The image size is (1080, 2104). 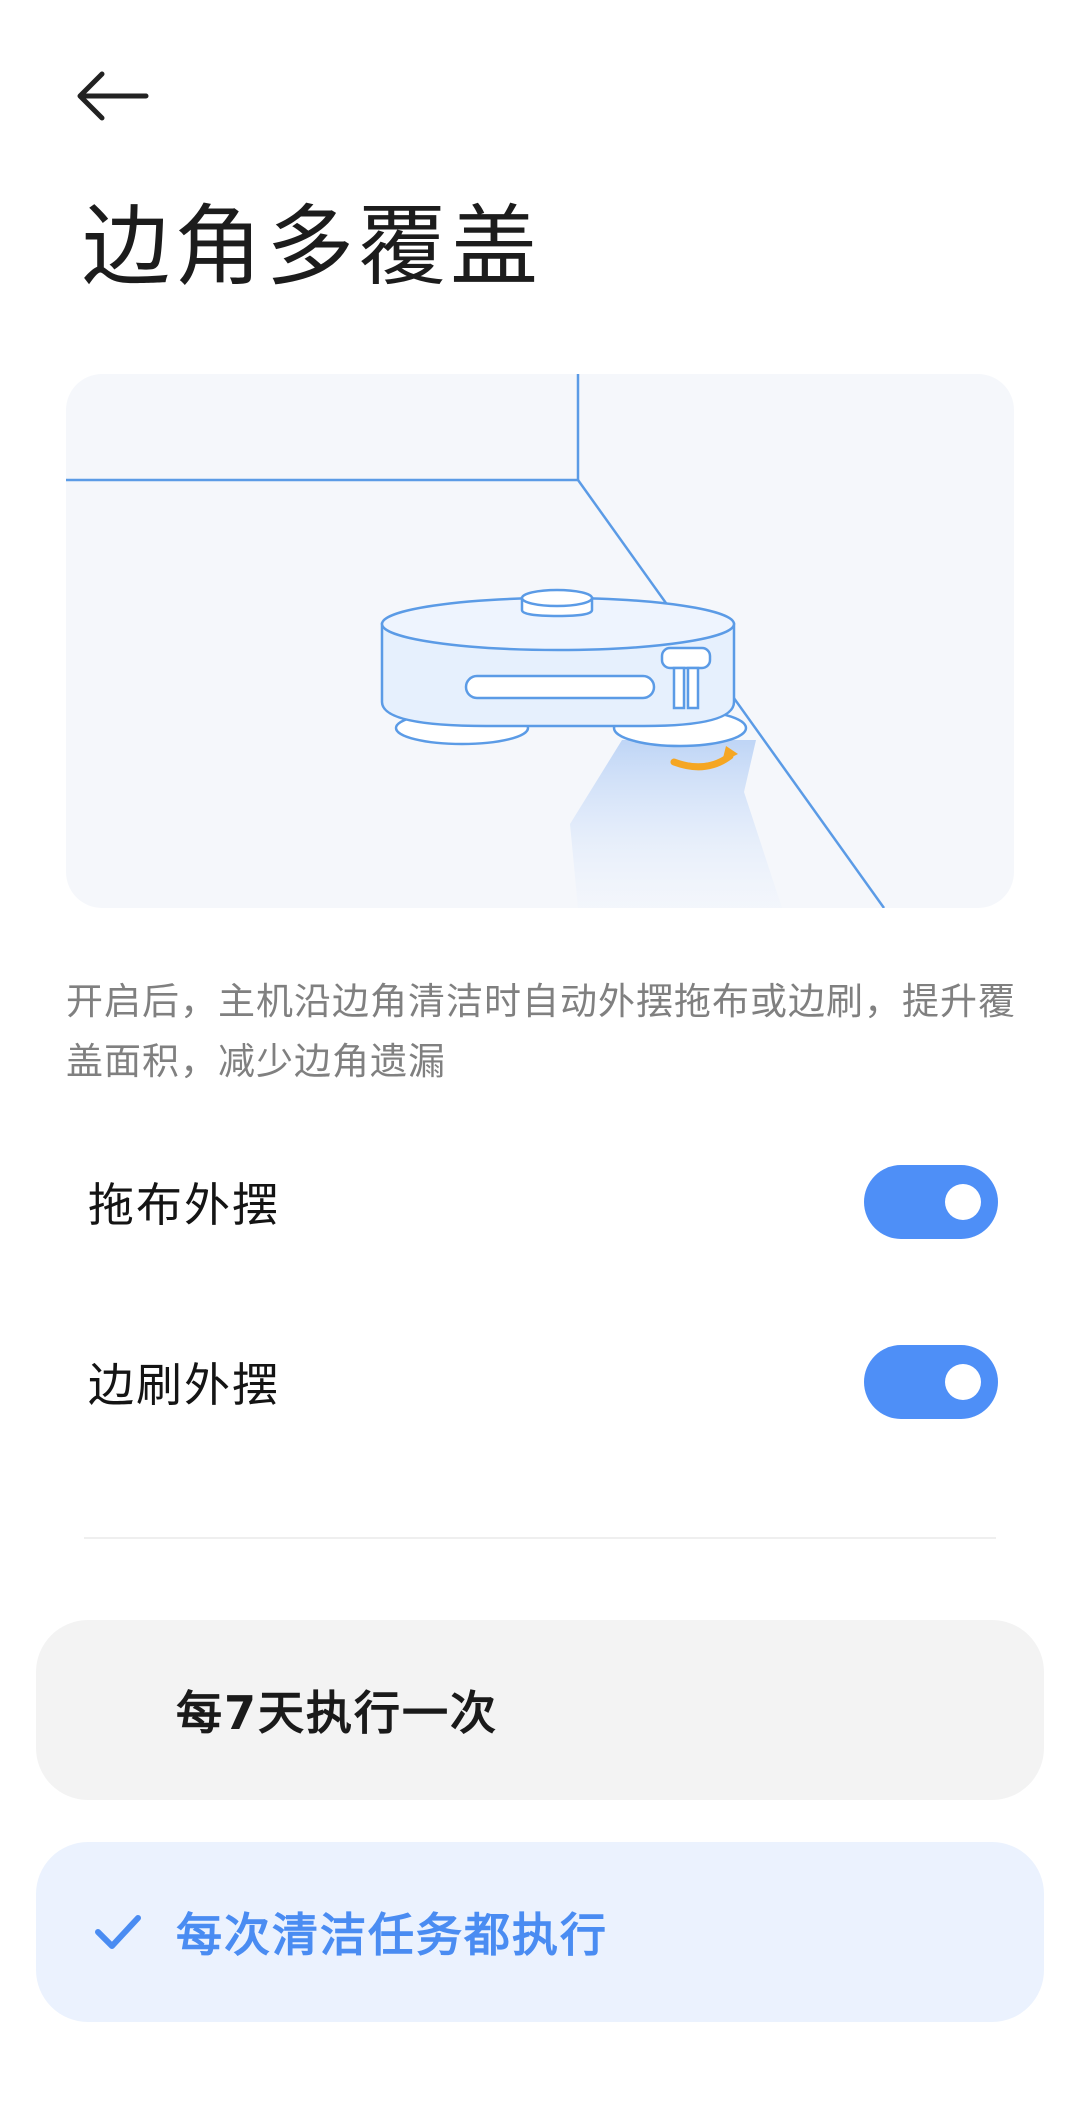 What do you see at coordinates (184, 1205) in the screenshot?
I see `setting-label: 拖布外摆` at bounding box center [184, 1205].